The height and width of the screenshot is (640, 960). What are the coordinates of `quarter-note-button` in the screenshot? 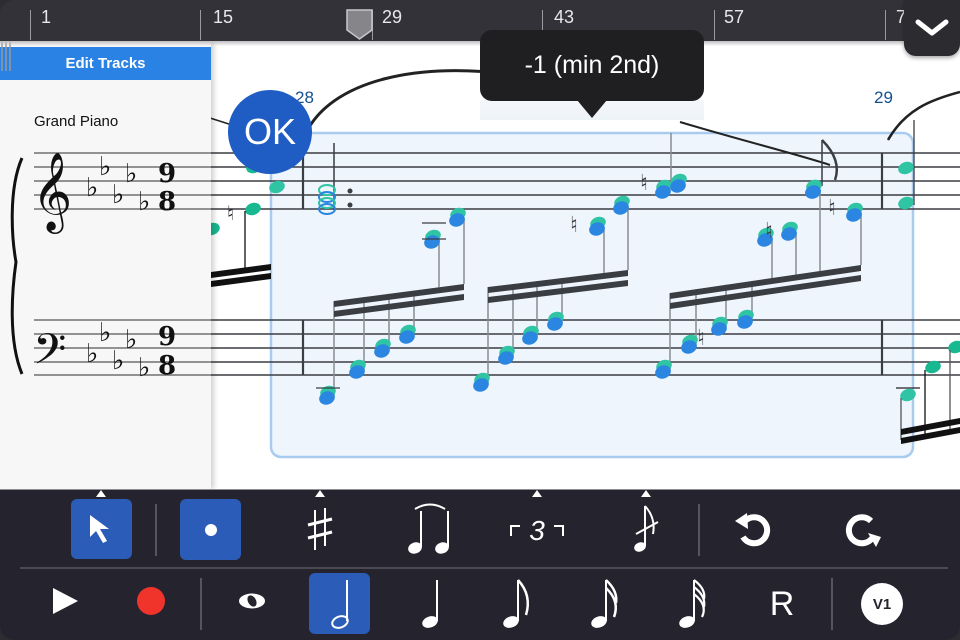 It's located at (430, 604).